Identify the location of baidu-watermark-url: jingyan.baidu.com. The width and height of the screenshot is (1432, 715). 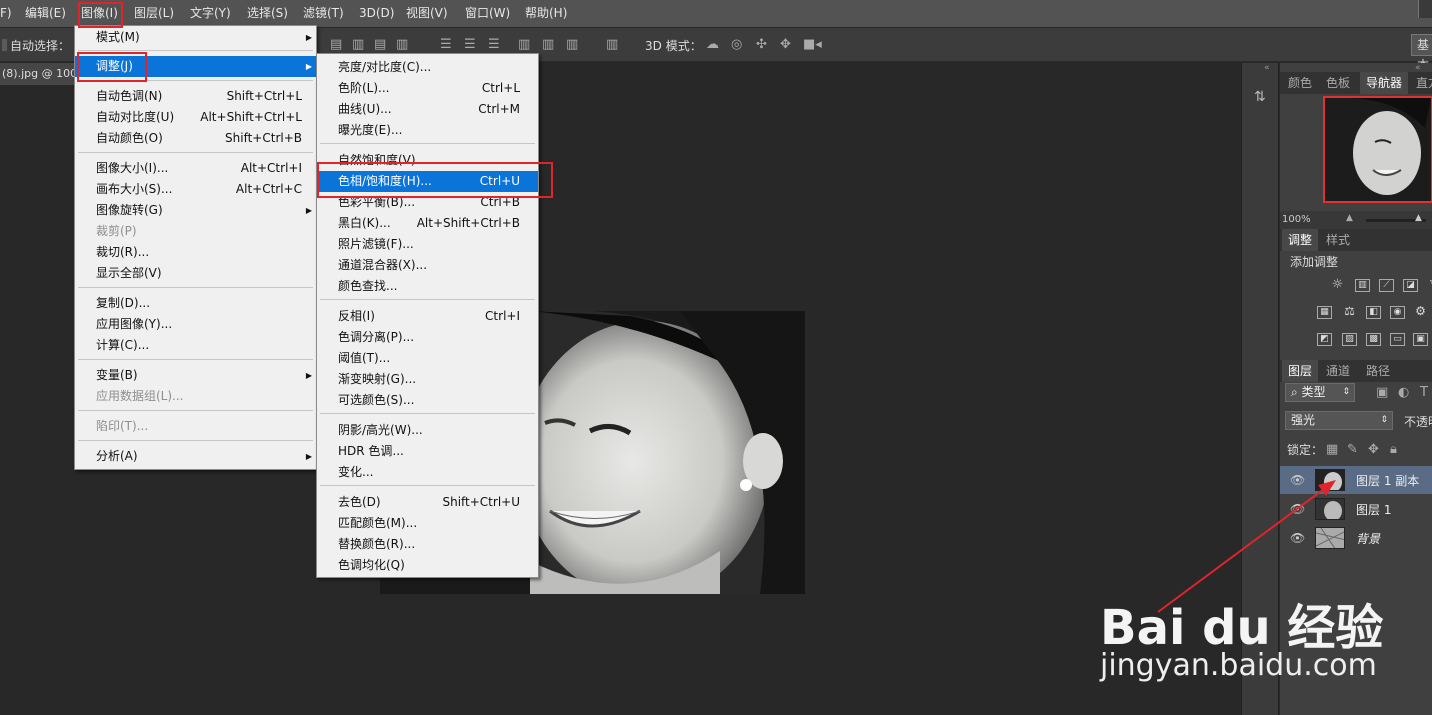
(1238, 665).